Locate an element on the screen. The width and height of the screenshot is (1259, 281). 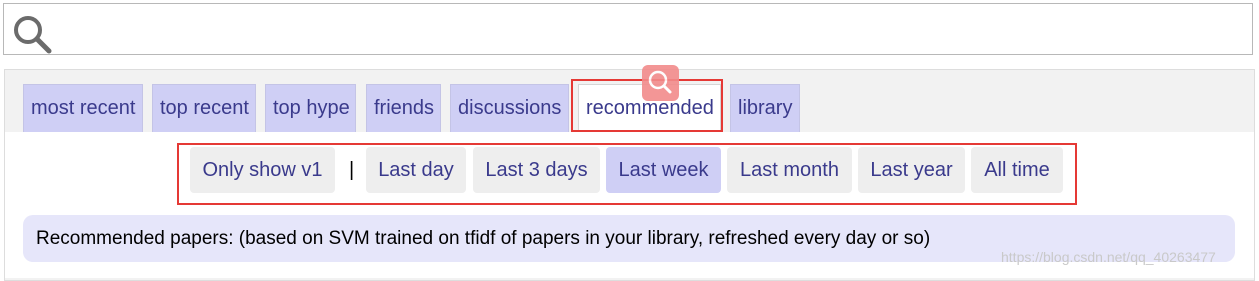
tab-library: library is located at coordinates (765, 108).